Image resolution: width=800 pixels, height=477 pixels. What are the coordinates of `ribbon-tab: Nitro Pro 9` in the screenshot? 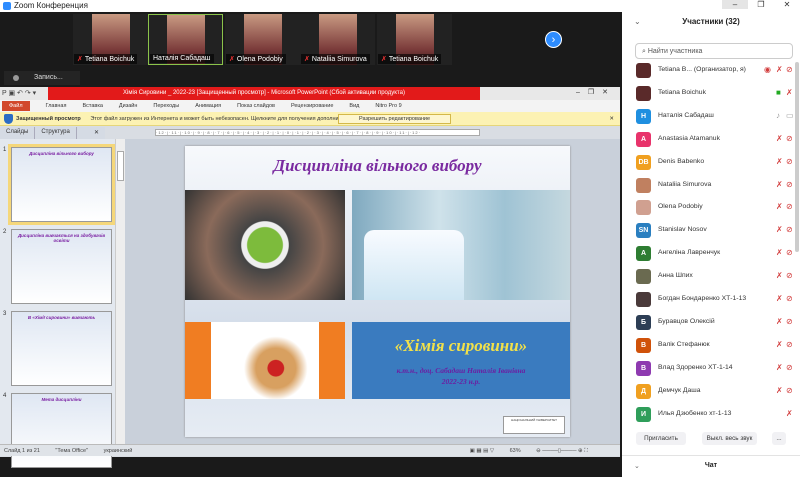 It's located at (388, 106).